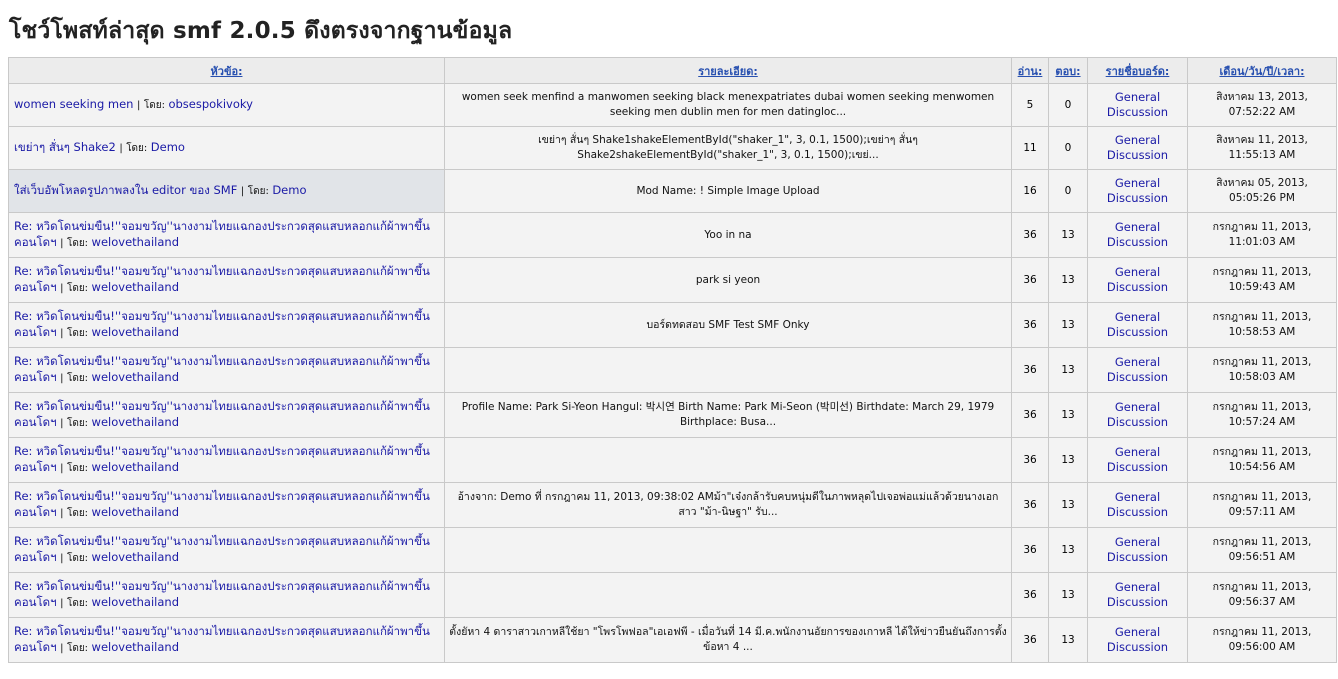 The width and height of the screenshot is (1338, 679). Describe the element at coordinates (1030, 70) in the screenshot. I see `header-reads: อ่าน:` at that location.